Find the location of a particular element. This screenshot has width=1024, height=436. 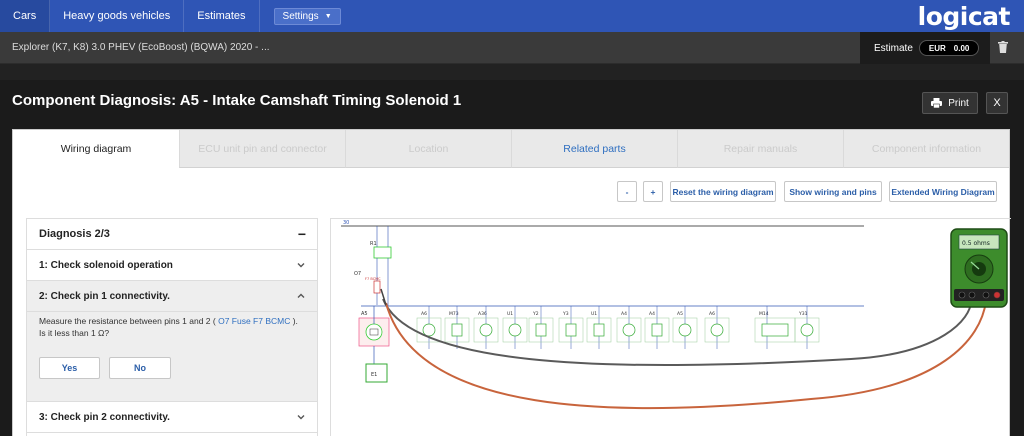

close-button: X is located at coordinates (997, 103).